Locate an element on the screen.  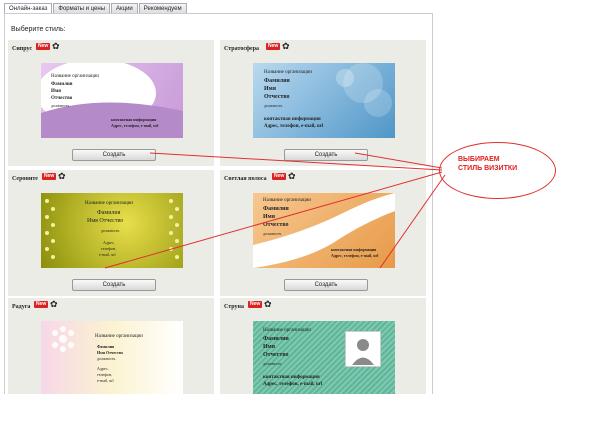
annotation-text: ВЫБИРАЕМ СТИЛЬ ВИЗИТКИ is located at coordinates (488, 164).